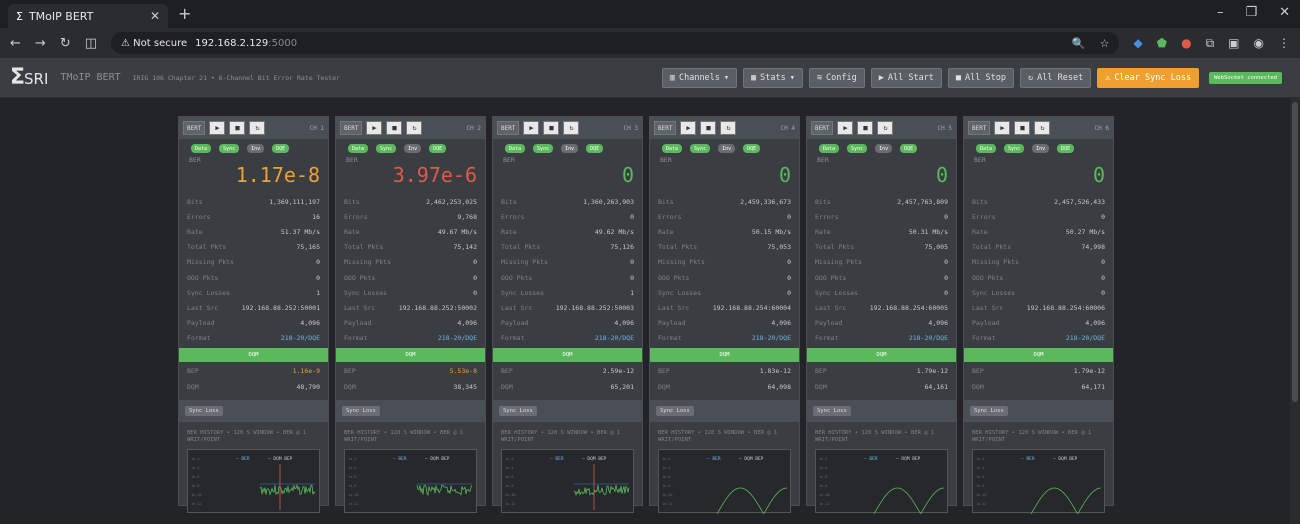 The width and height of the screenshot is (1300, 524). I want to click on minimize-icon: –, so click(1220, 12).